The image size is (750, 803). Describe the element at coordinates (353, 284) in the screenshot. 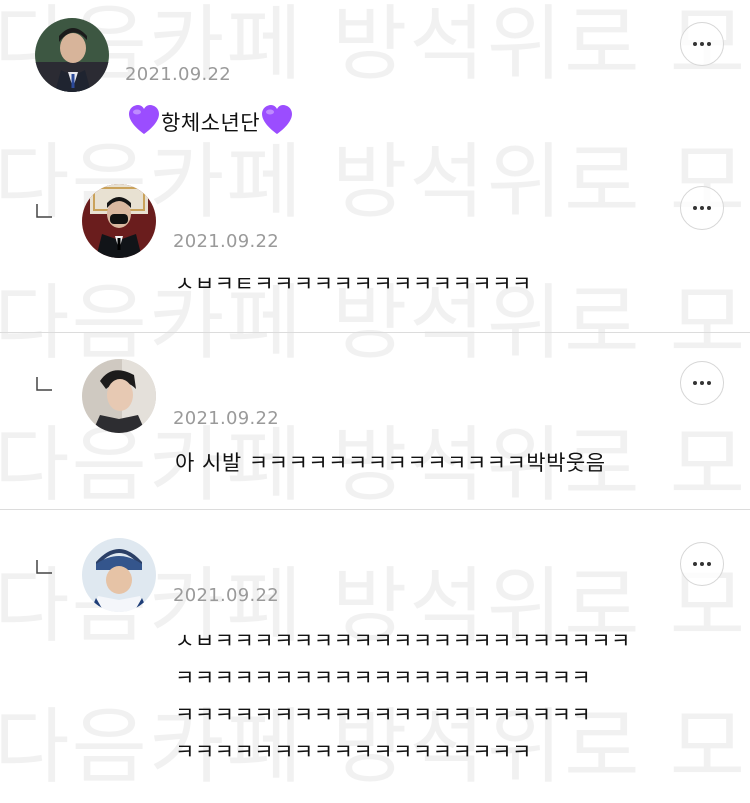

I see `comment-text: ㅅㅂㅋㅌㅋㅋㅋㅋㅋㅋㅋㅋㅋㅋㅋㅋㅋㅋ` at that location.